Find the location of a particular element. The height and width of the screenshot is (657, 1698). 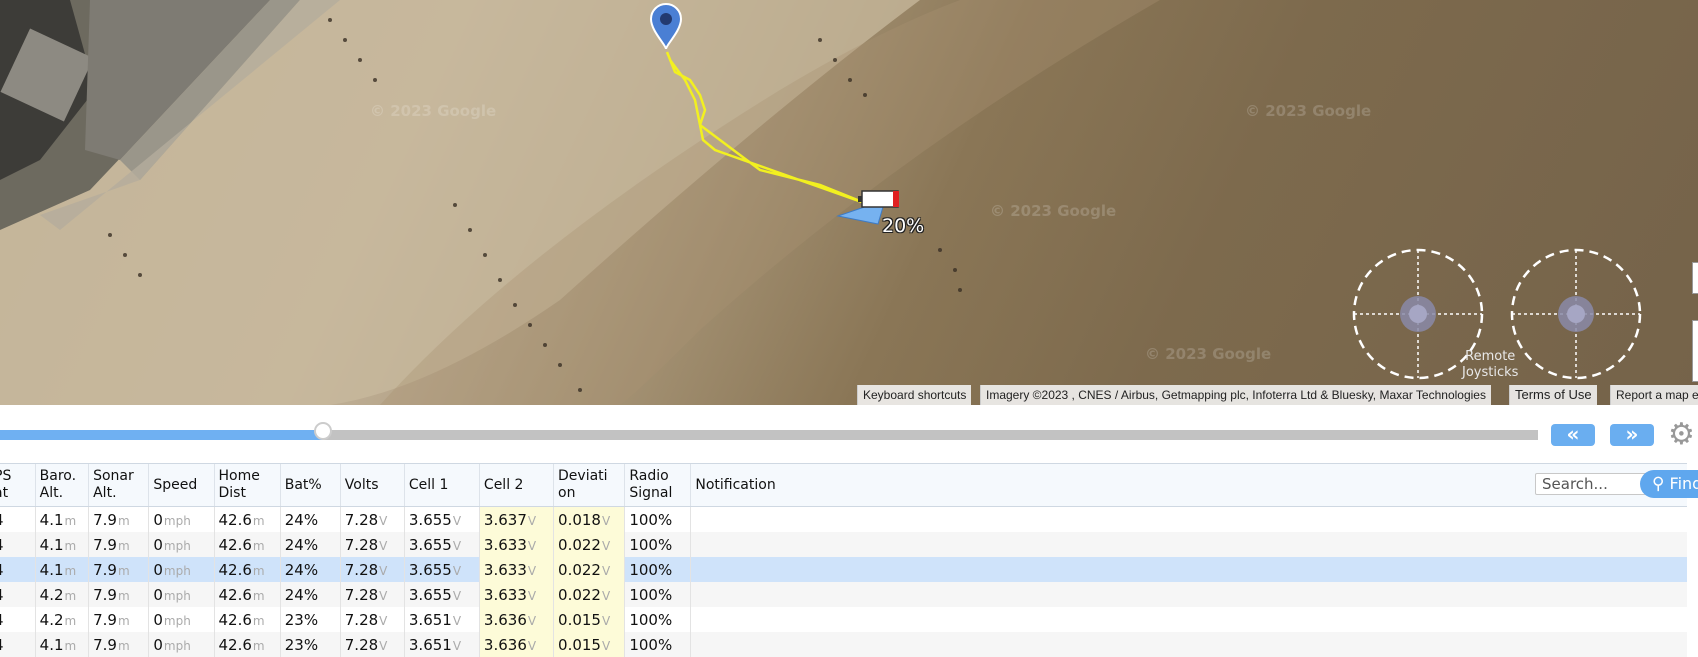

column-header: Deviati on is located at coordinates (589, 485).